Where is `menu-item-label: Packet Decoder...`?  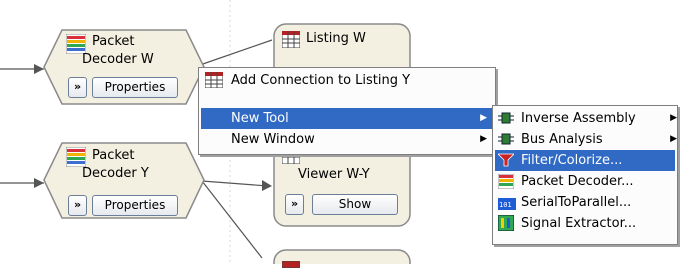
menu-item-label: Packet Decoder... is located at coordinates (577, 181).